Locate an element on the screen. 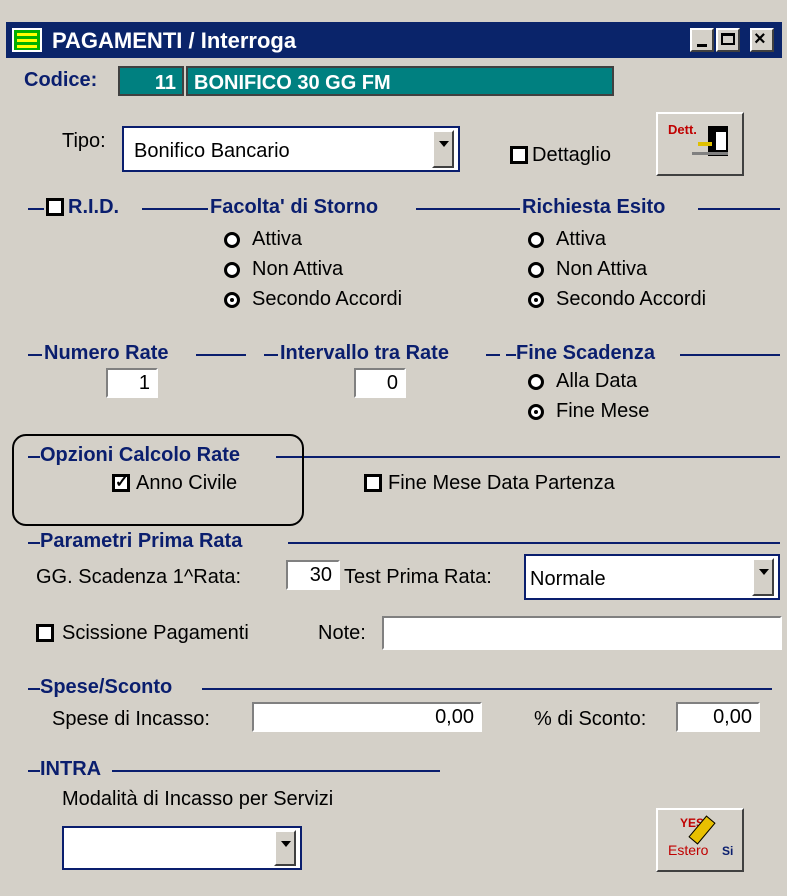 The image size is (787, 896). rid-title: R.I.D. is located at coordinates (94, 207).